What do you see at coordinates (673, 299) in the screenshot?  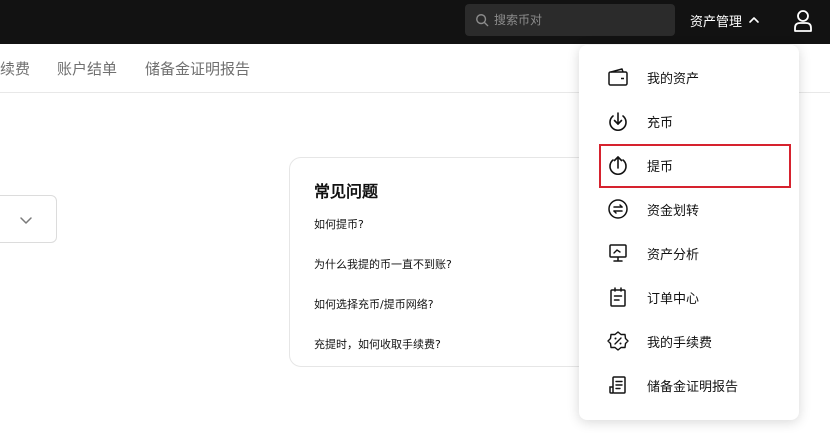 I see `menu-item-label: 订单中心` at bounding box center [673, 299].